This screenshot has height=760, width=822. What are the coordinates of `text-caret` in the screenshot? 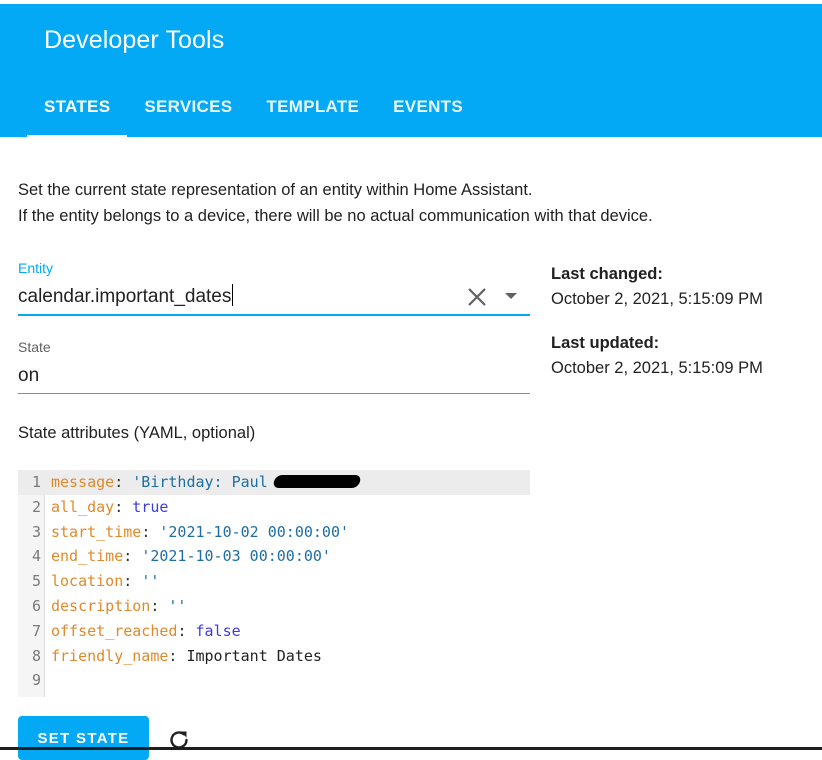 It's located at (233, 295).